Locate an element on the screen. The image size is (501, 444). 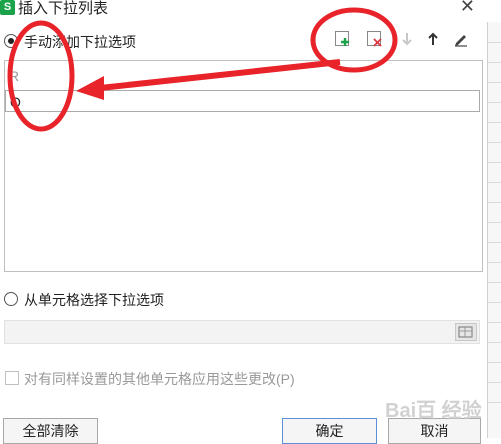
delete-item-icon is located at coordinates (375, 39).